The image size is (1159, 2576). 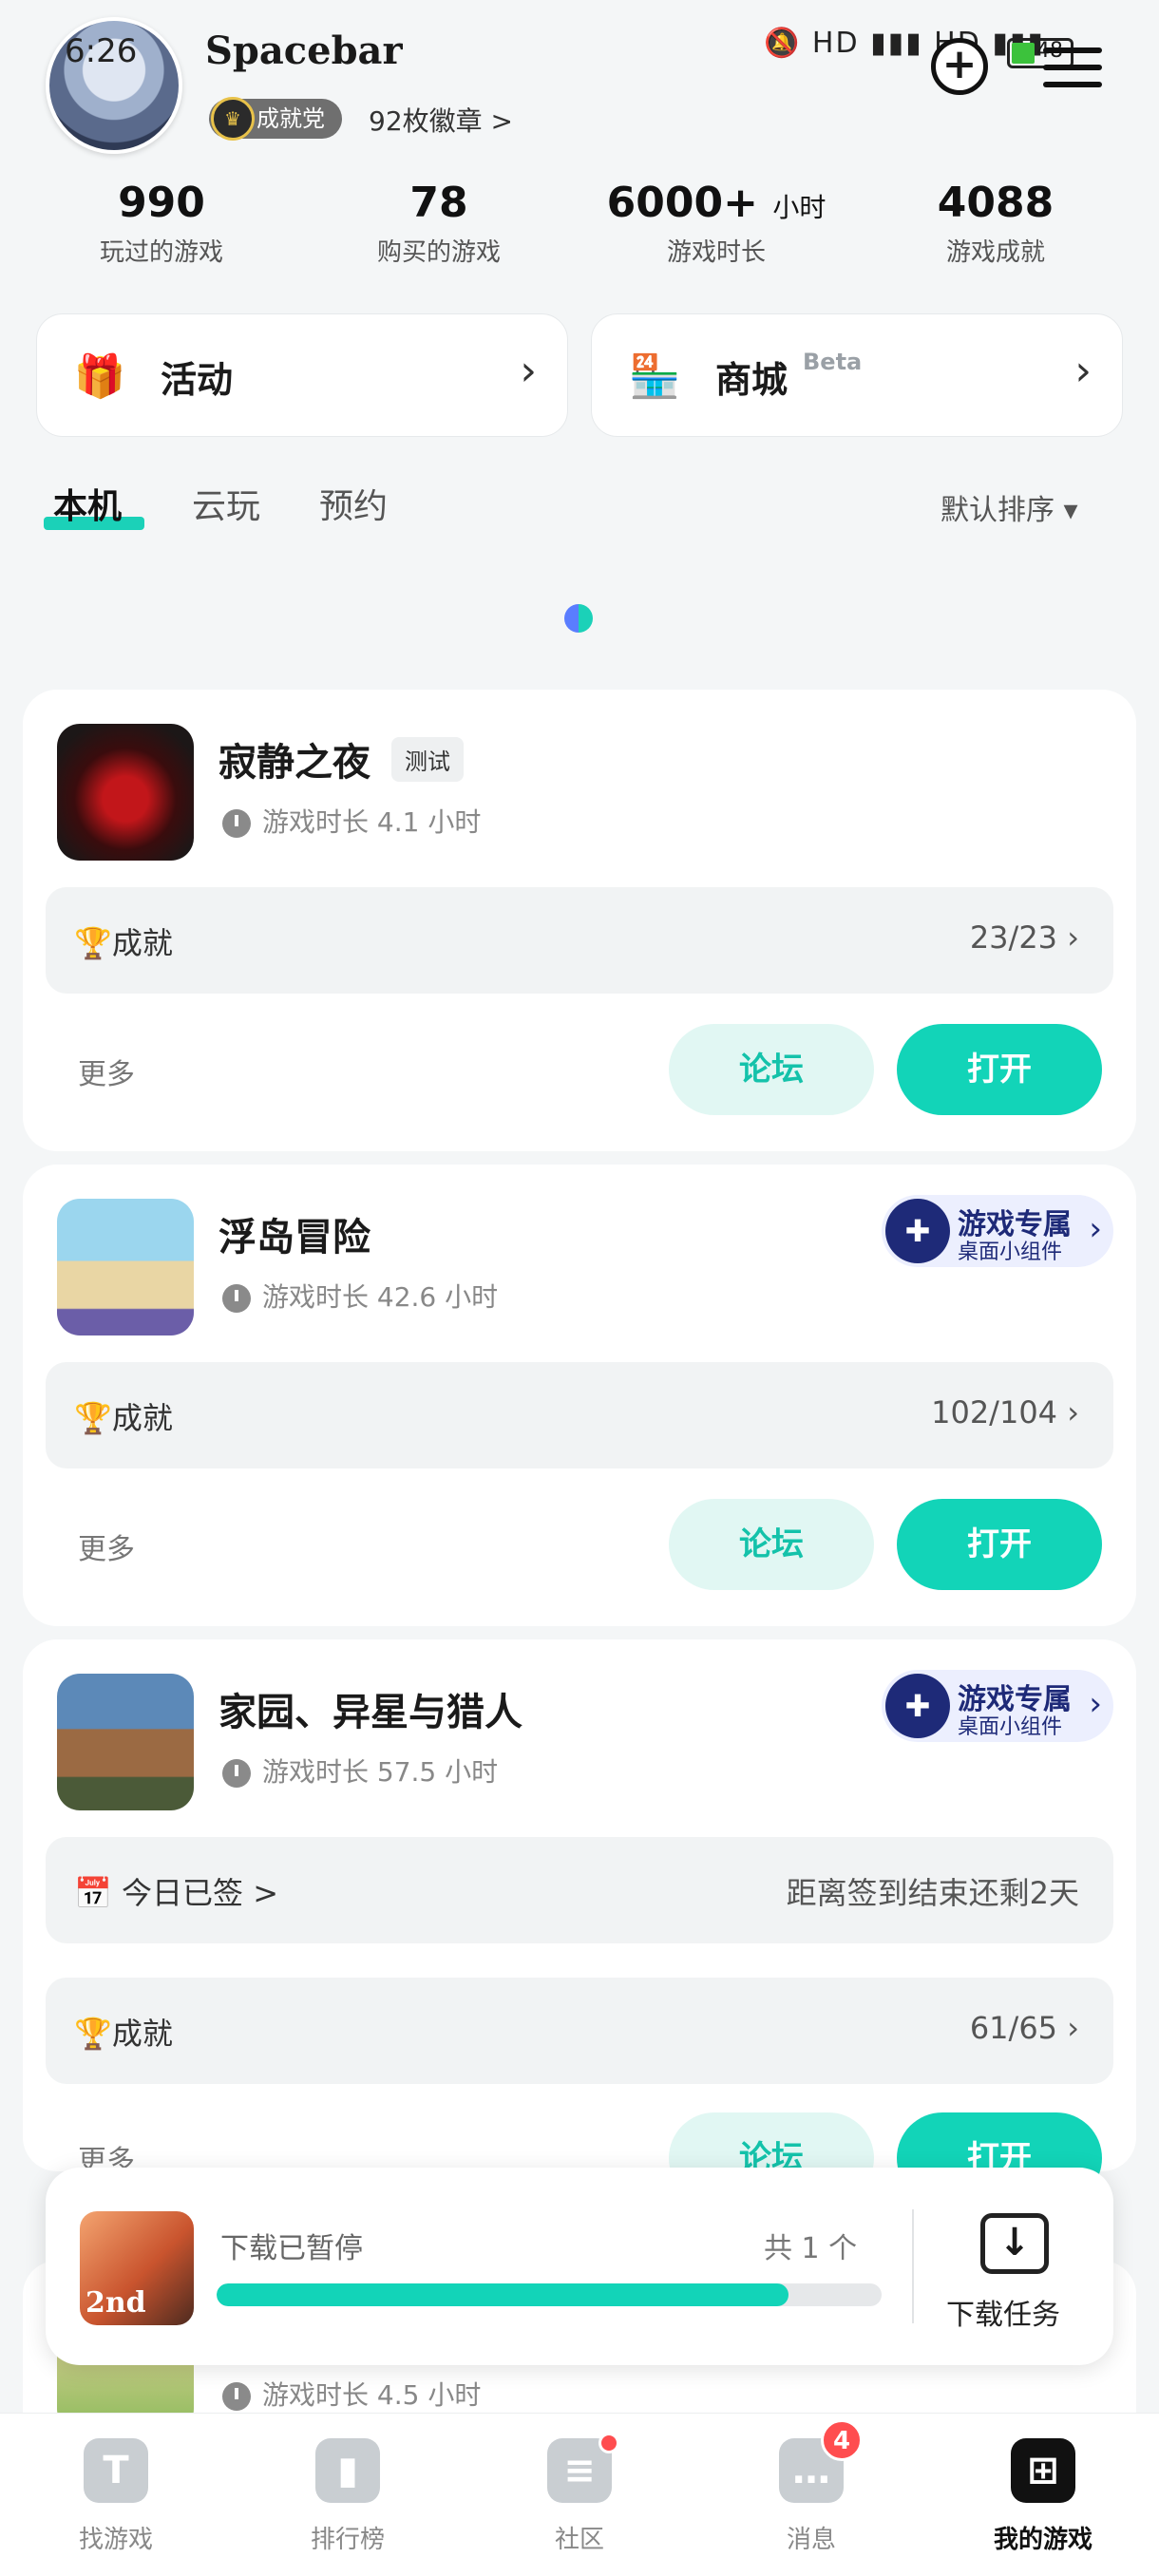 I want to click on download-progress, so click(x=549, y=2294).